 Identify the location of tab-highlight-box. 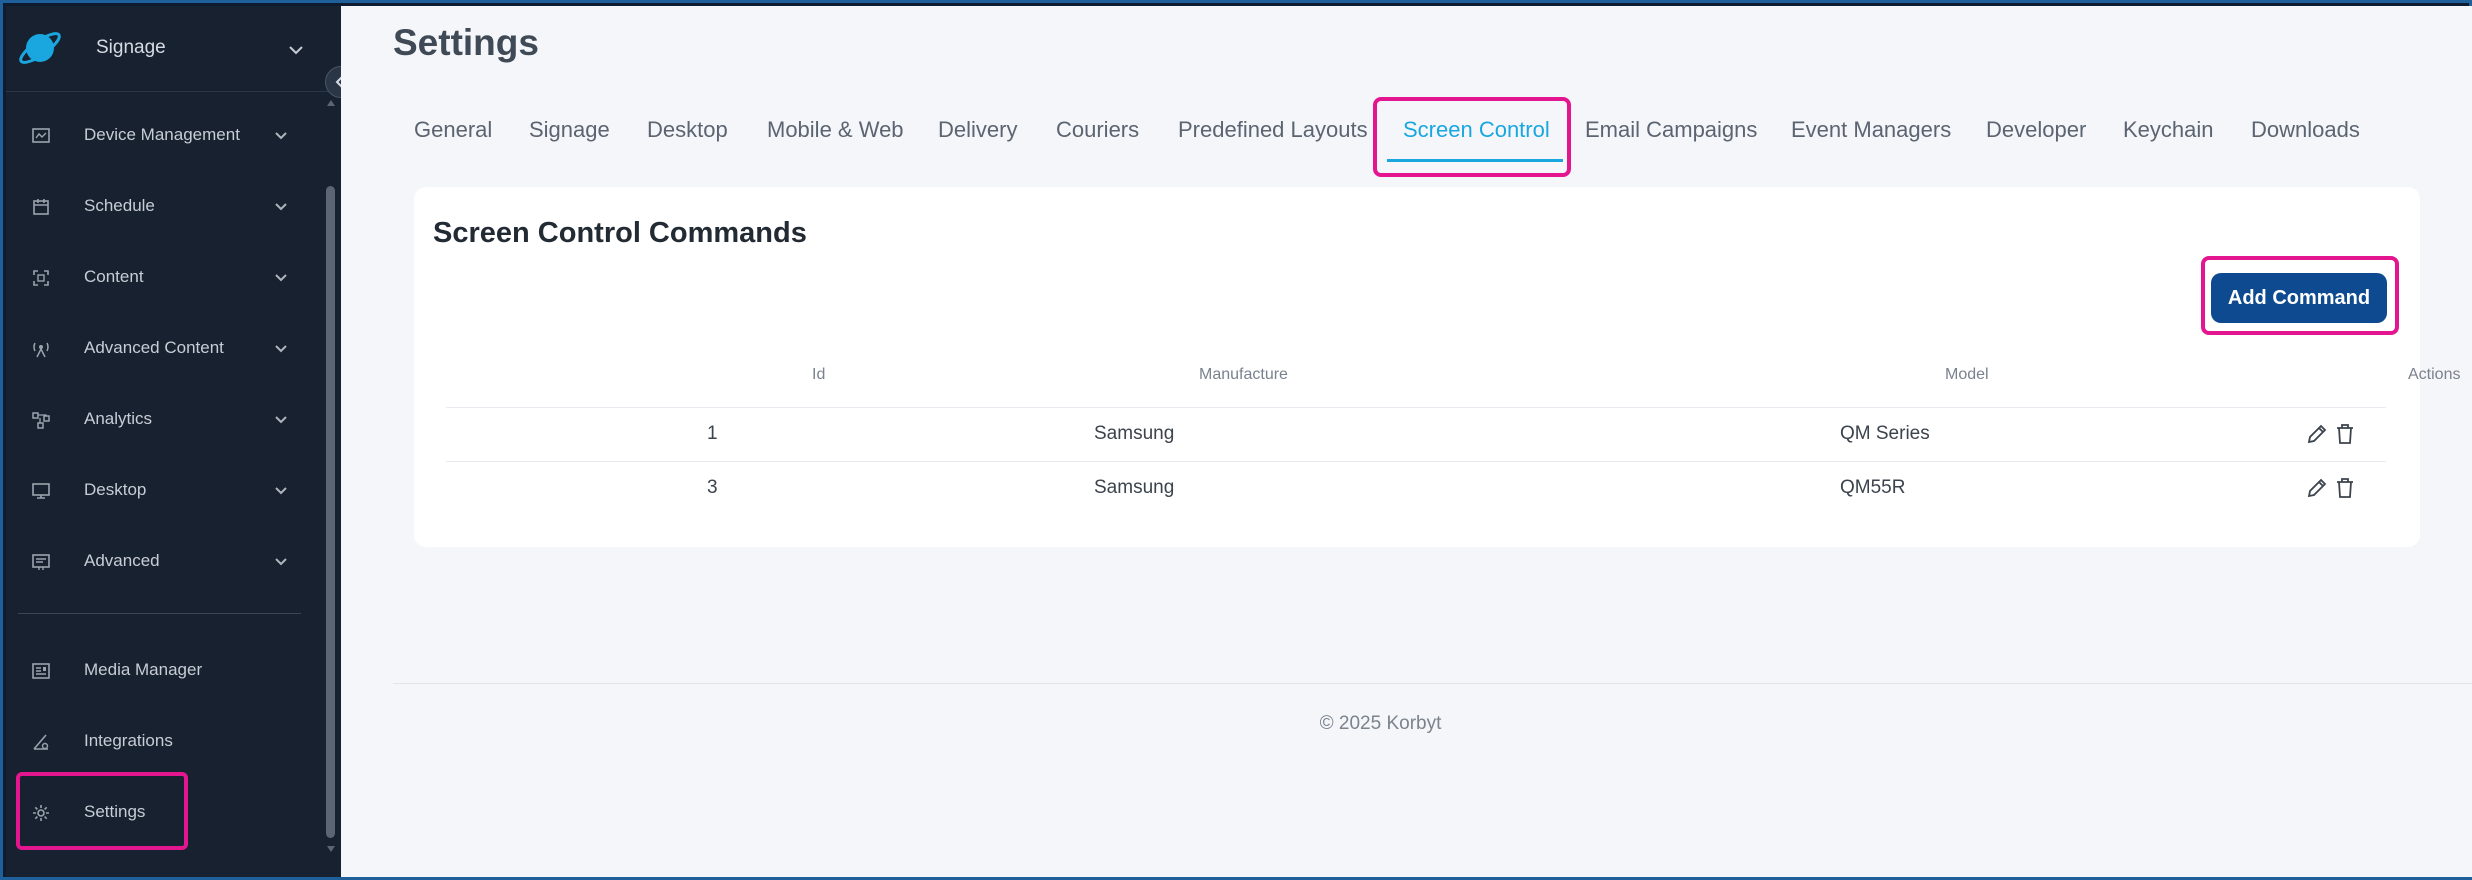
(1472, 137).